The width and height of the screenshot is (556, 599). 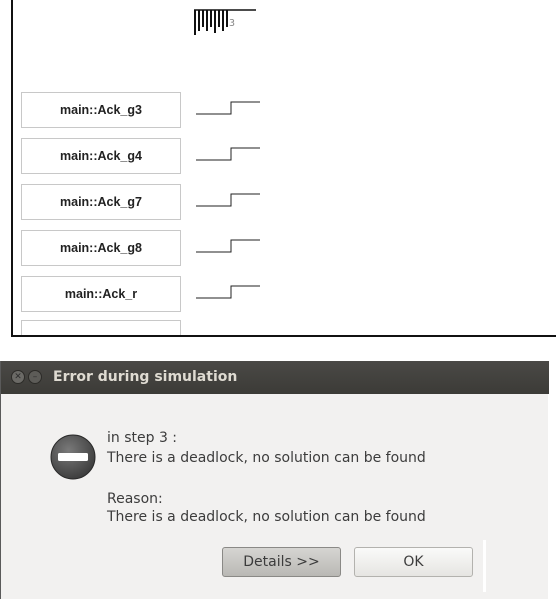 I want to click on ruler-tick-label: 3, so click(x=232, y=23).